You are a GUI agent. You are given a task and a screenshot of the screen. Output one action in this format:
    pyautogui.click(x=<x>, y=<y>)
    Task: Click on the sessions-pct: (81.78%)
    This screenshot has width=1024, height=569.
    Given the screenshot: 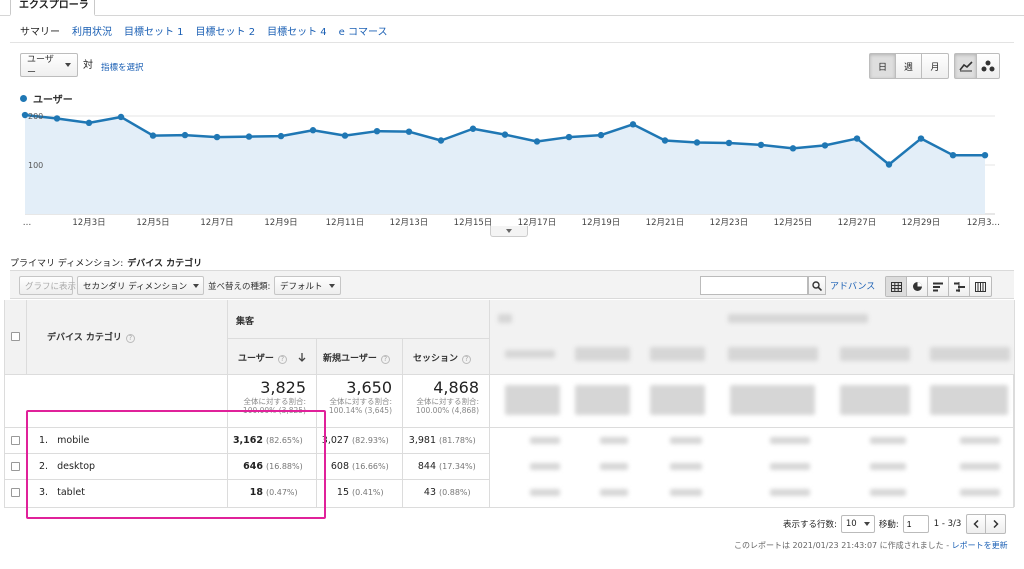 What is the action you would take?
    pyautogui.click(x=457, y=440)
    